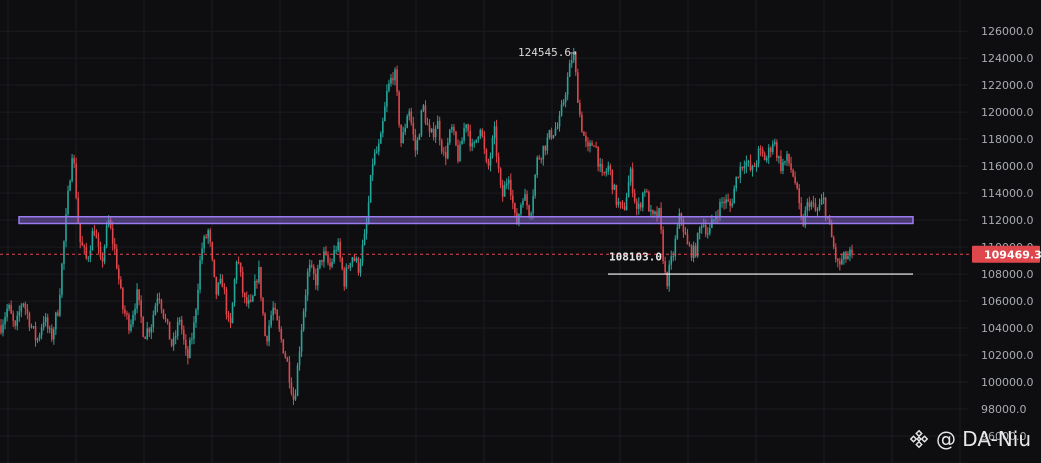 The height and width of the screenshot is (463, 1041). What do you see at coordinates (1004, 409) in the screenshot?
I see `y-tick-label: 98000.0` at bounding box center [1004, 409].